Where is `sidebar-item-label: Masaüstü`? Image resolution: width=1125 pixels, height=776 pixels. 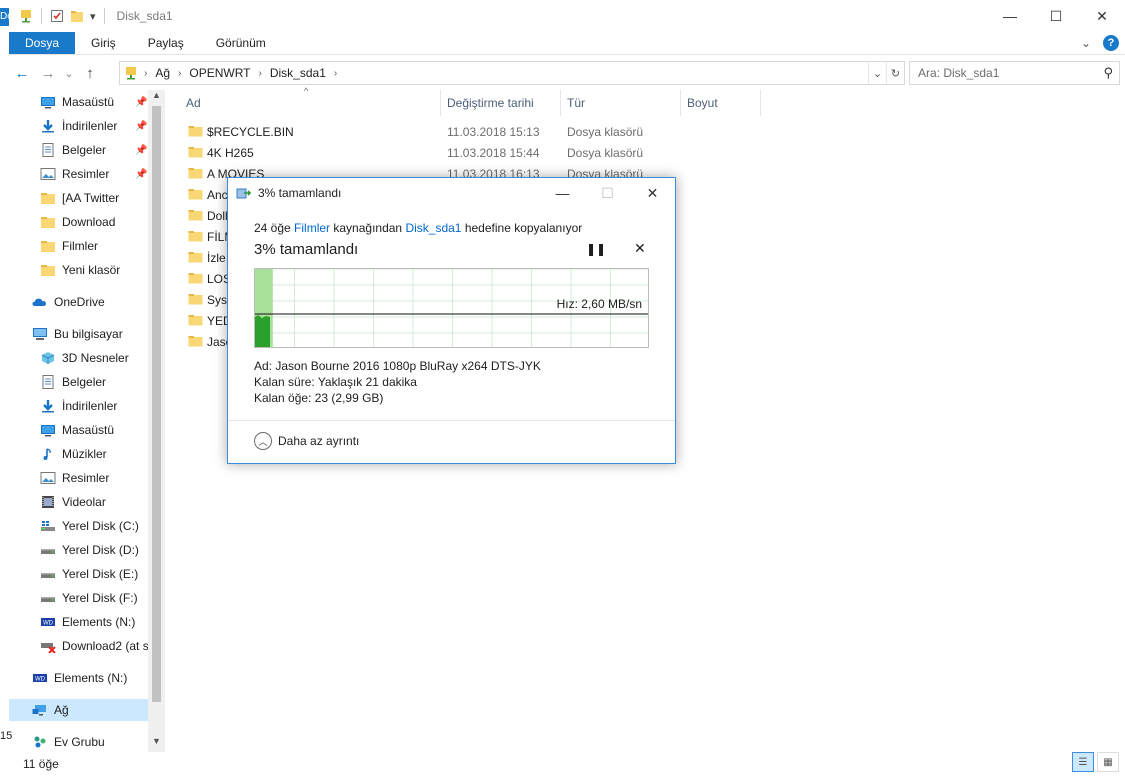 sidebar-item-label: Masaüstü is located at coordinates (88, 102).